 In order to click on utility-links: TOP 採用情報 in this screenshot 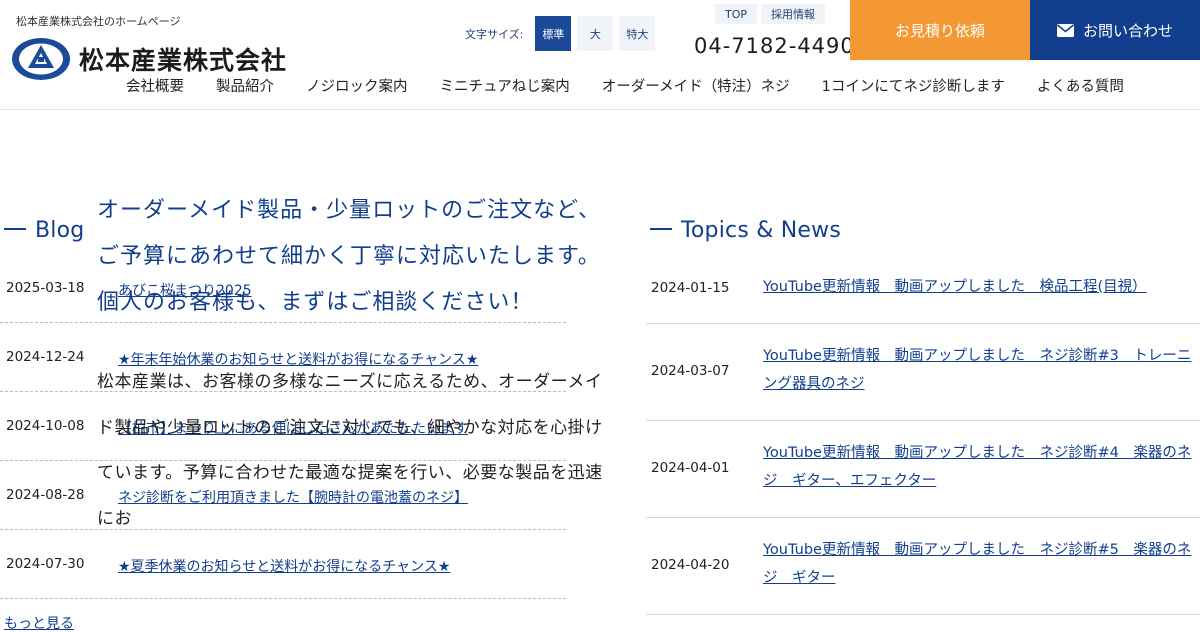, I will do `click(772, 14)`.